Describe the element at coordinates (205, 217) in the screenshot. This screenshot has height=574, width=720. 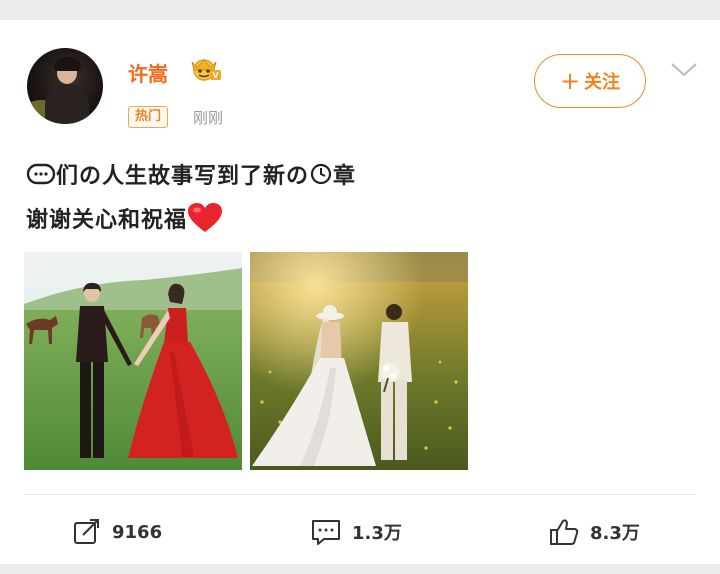
I see `red-heart-emoji` at that location.